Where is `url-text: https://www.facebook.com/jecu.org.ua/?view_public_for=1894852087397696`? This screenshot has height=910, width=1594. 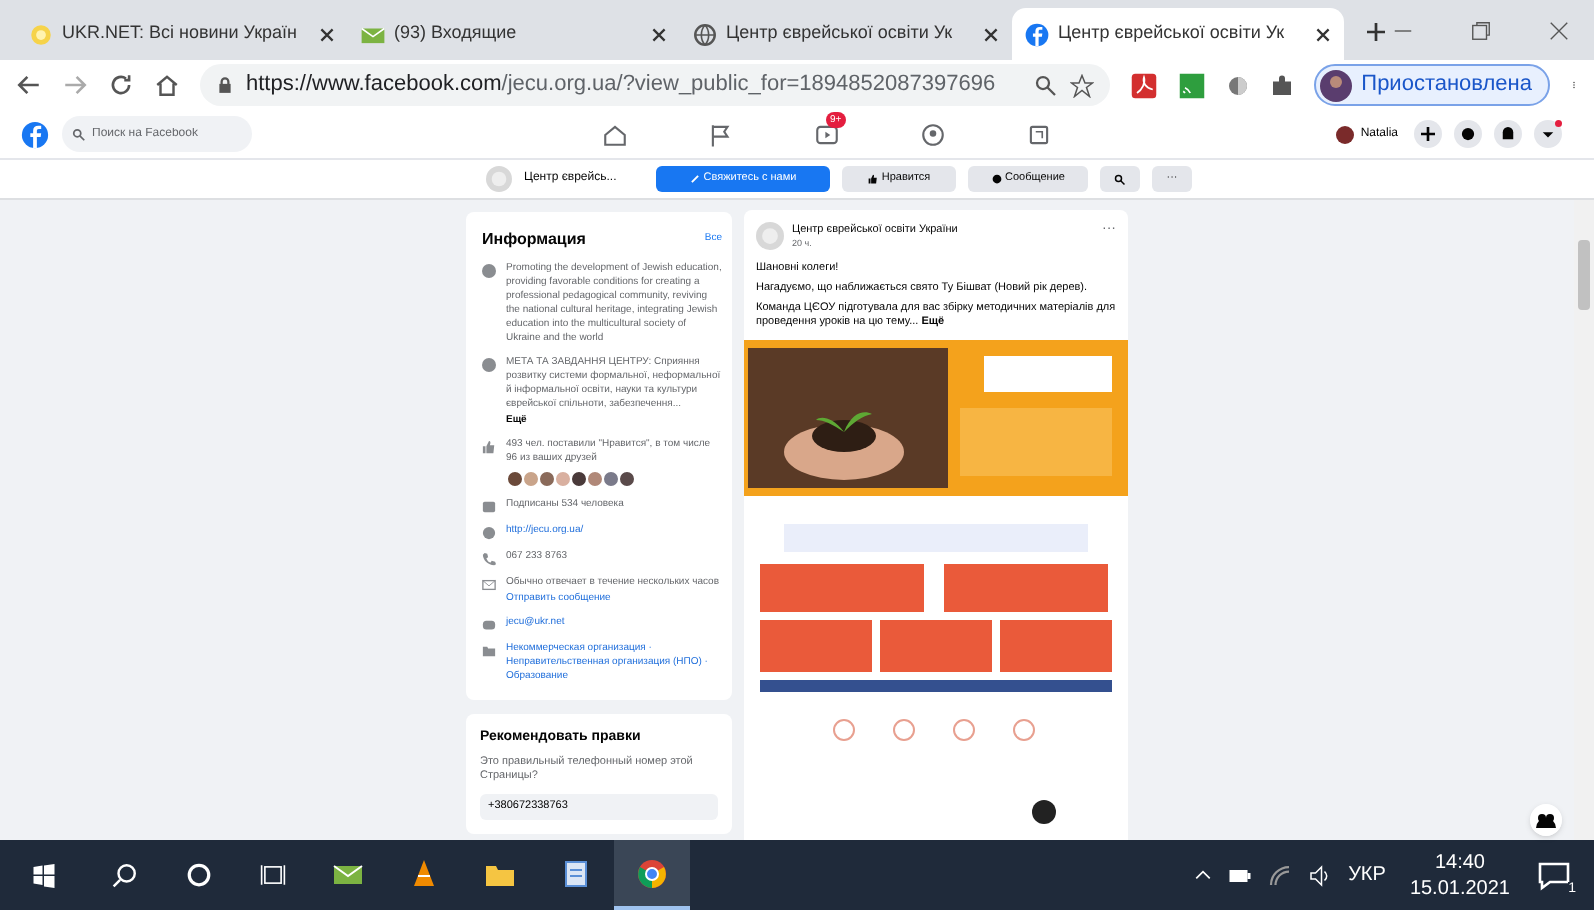
url-text: https://www.facebook.com/jecu.org.ua/?view_public_for=1894852087397696 is located at coordinates (622, 85).